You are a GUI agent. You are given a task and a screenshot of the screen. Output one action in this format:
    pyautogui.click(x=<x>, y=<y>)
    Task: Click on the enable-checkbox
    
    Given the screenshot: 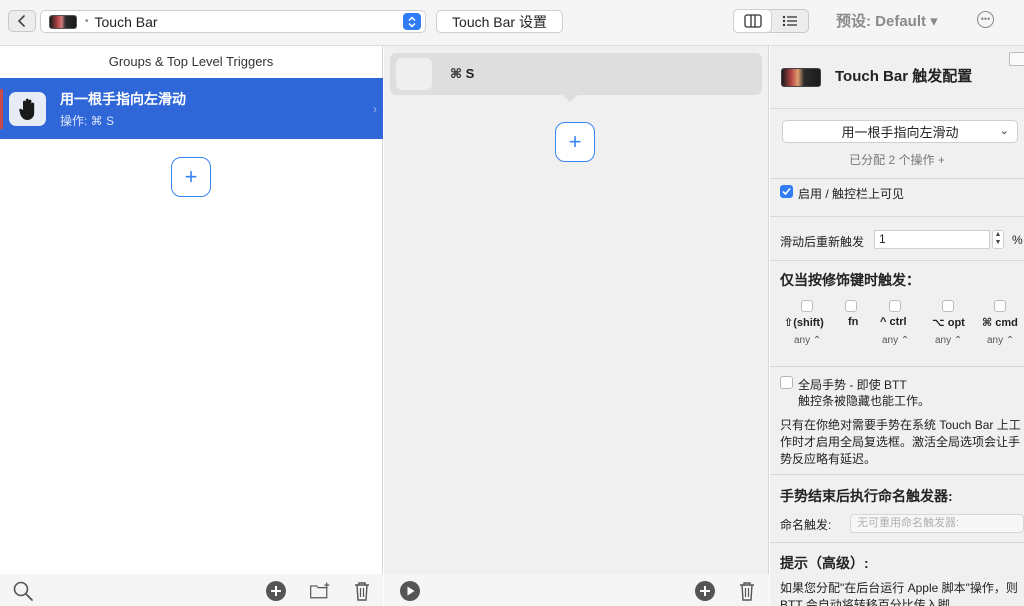 What is the action you would take?
    pyautogui.click(x=786, y=191)
    